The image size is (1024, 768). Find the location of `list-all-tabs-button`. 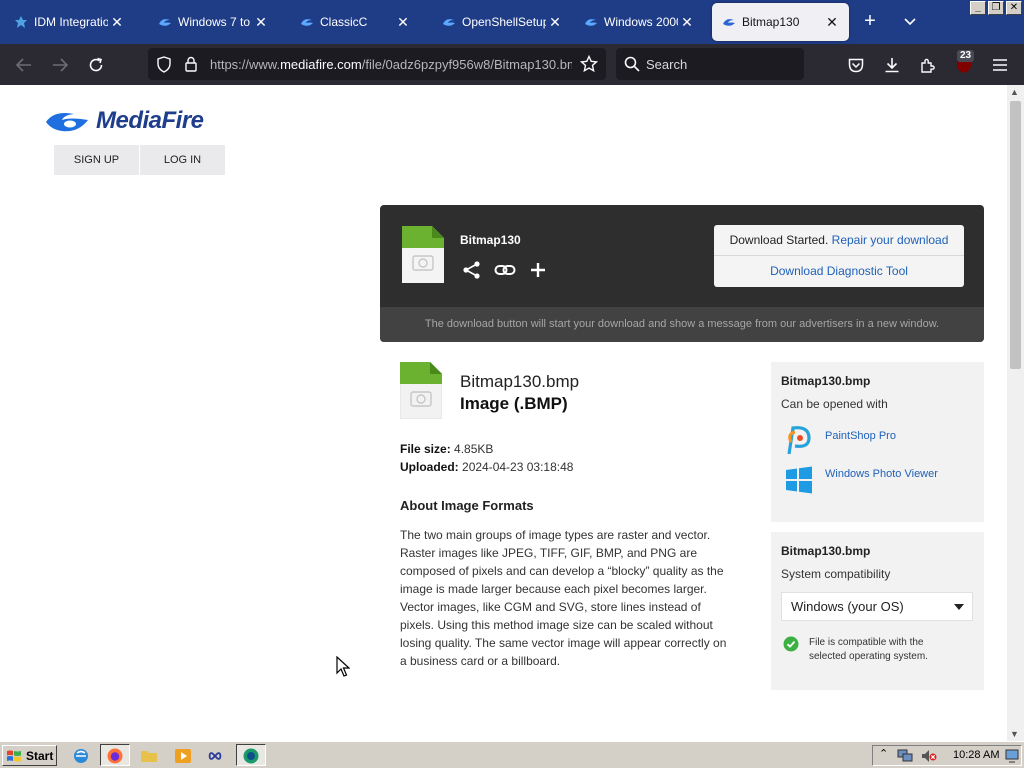

list-all-tabs-button is located at coordinates (910, 22).